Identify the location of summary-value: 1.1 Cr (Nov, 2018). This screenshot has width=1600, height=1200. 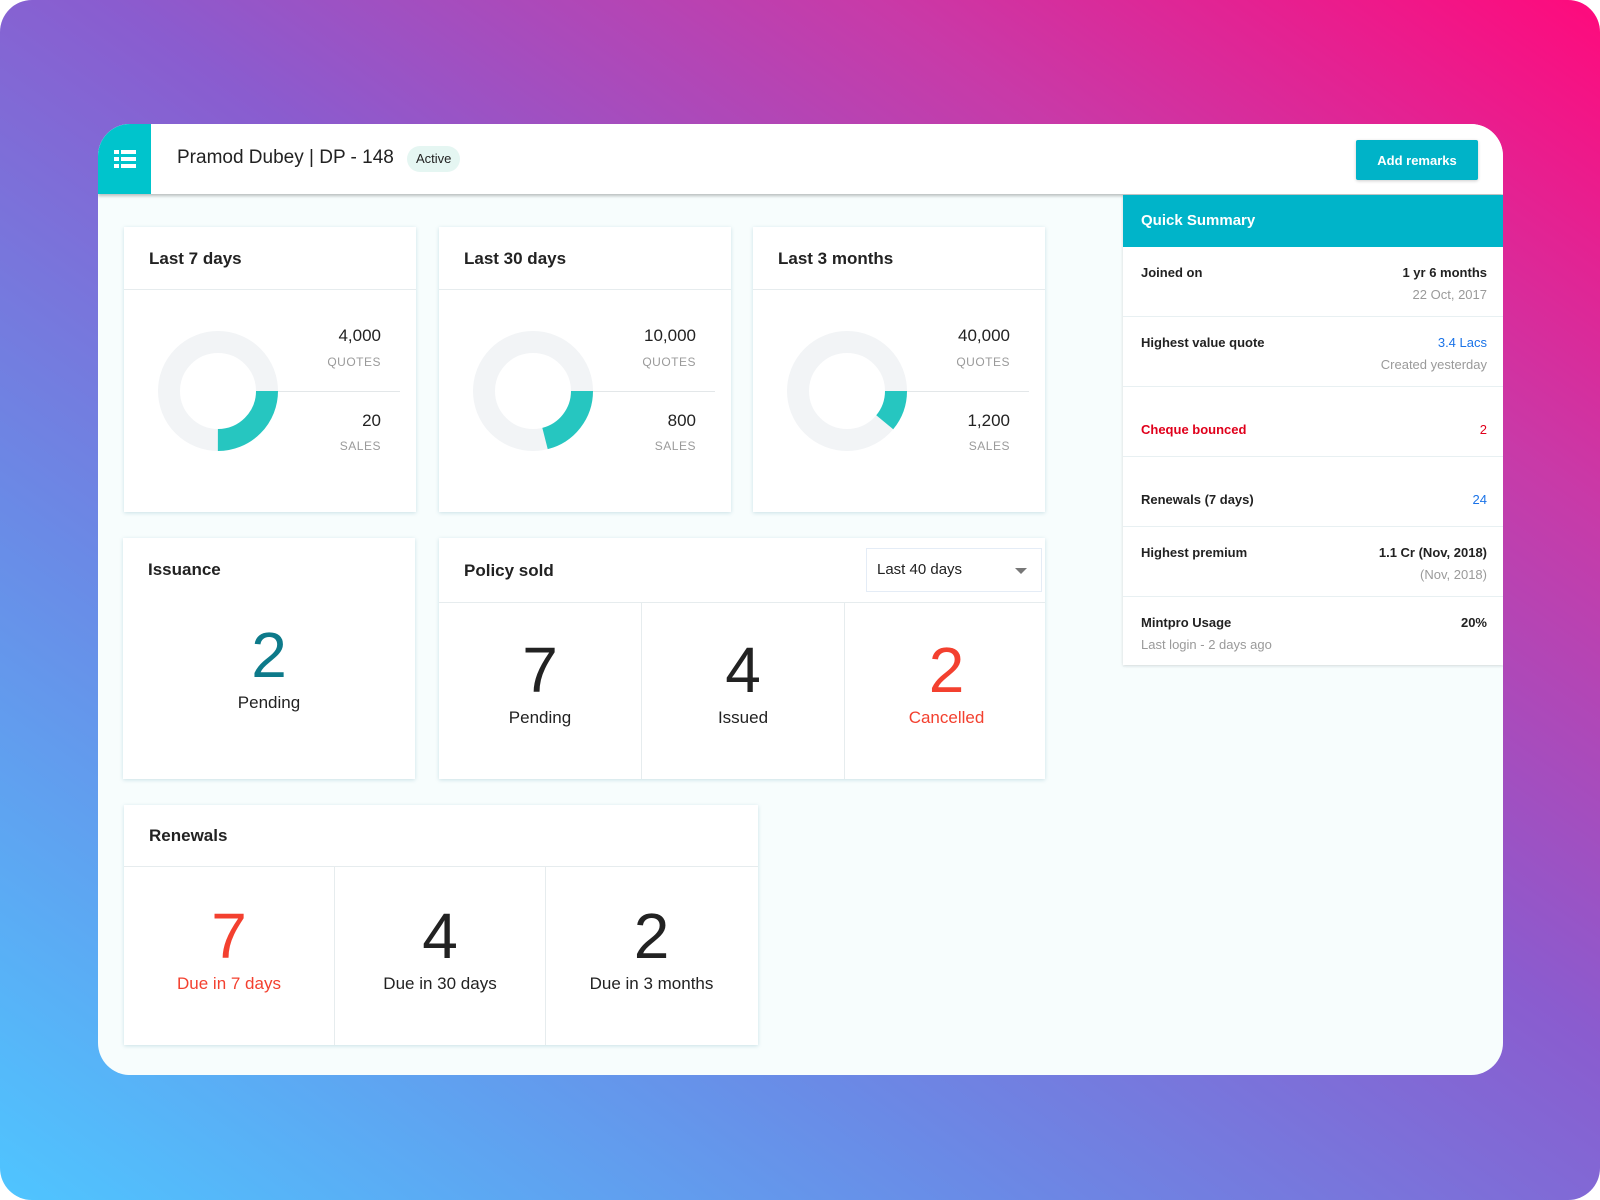
(1432, 552).